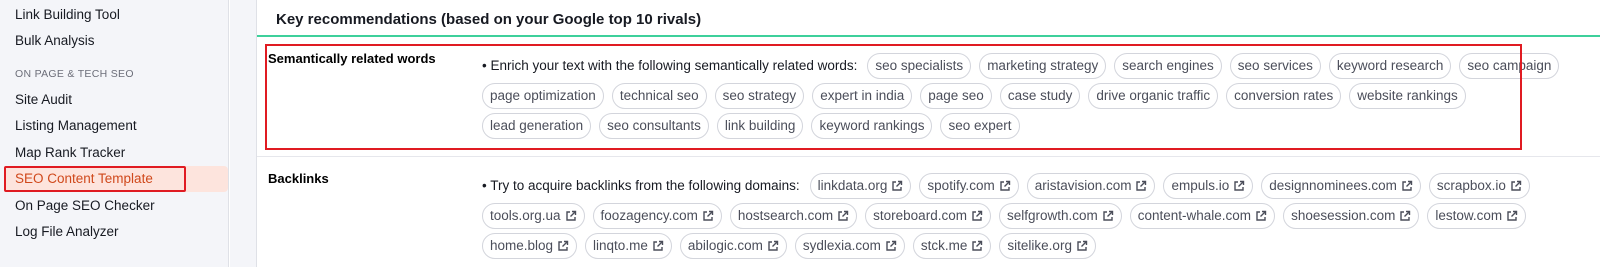 Image resolution: width=1600 pixels, height=267 pixels. What do you see at coordinates (74, 74) in the screenshot?
I see `sidebar-section-label: ON PAGE & TECH SEO` at bounding box center [74, 74].